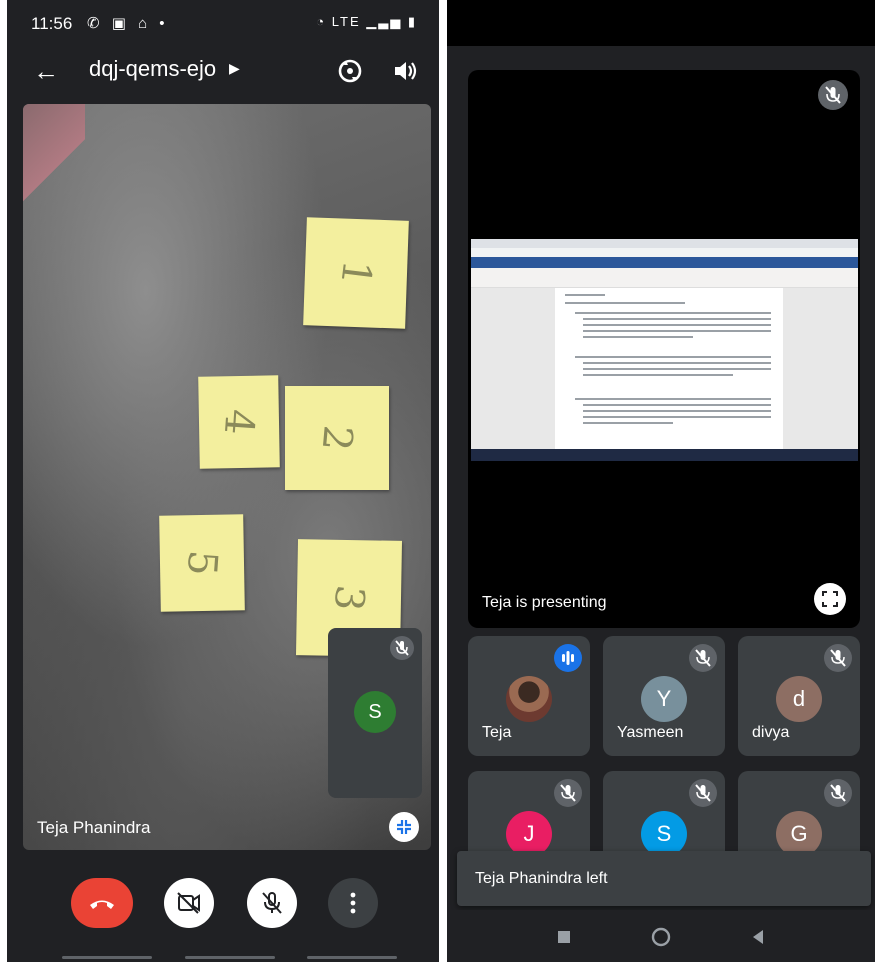 This screenshot has height=962, width=875. I want to click on sticky-note: 4, so click(239, 422).